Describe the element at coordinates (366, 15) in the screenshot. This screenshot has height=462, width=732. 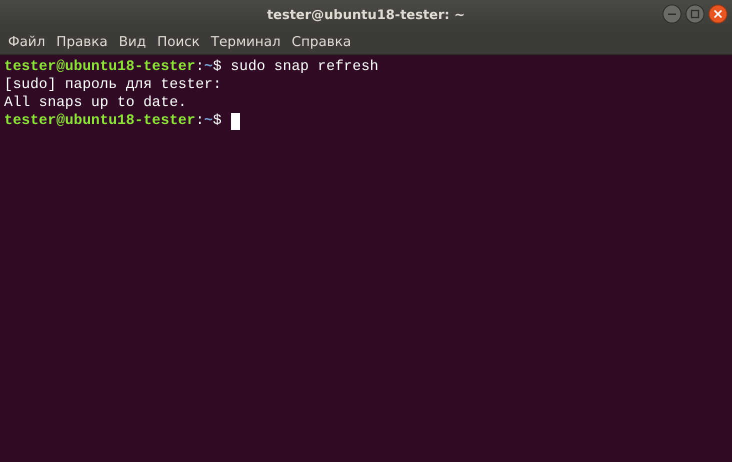
I see `window-title: tester@ubuntu18-tester: ~` at that location.